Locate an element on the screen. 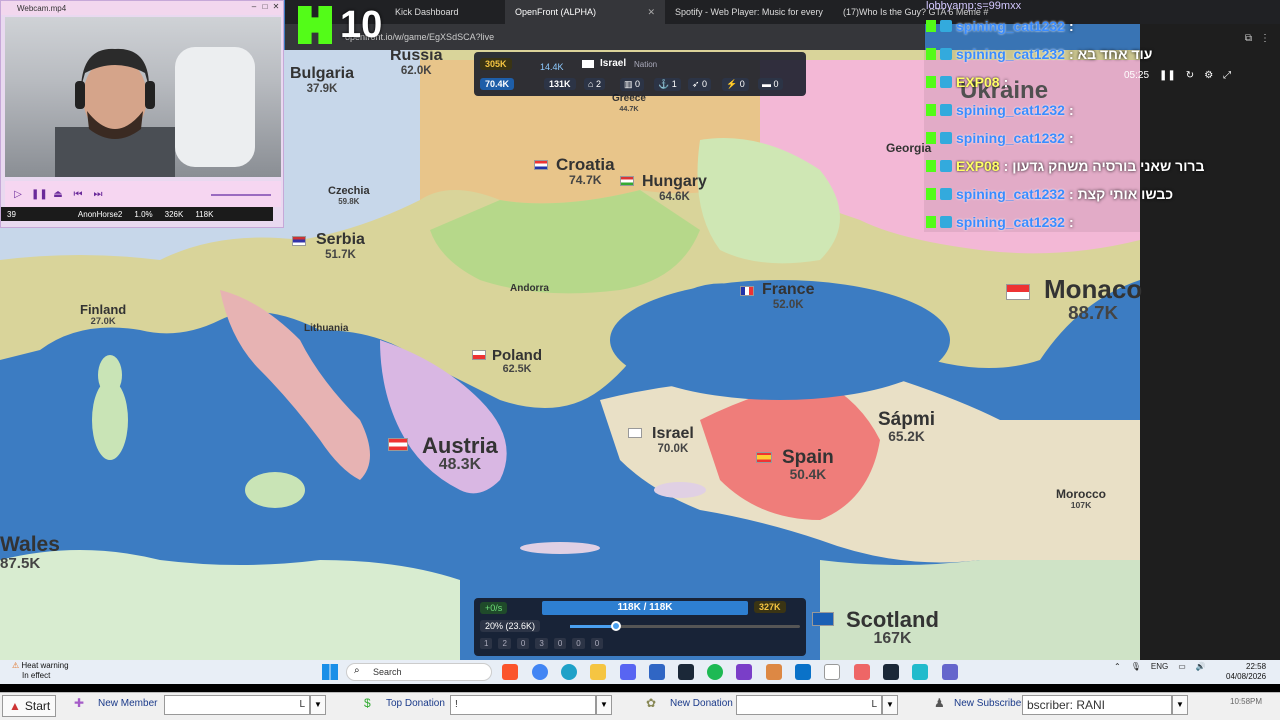 This screenshot has height=720, width=1280. system-tray: ⌃ 🎙 ENG ▭ 🔊 is located at coordinates (1160, 666).